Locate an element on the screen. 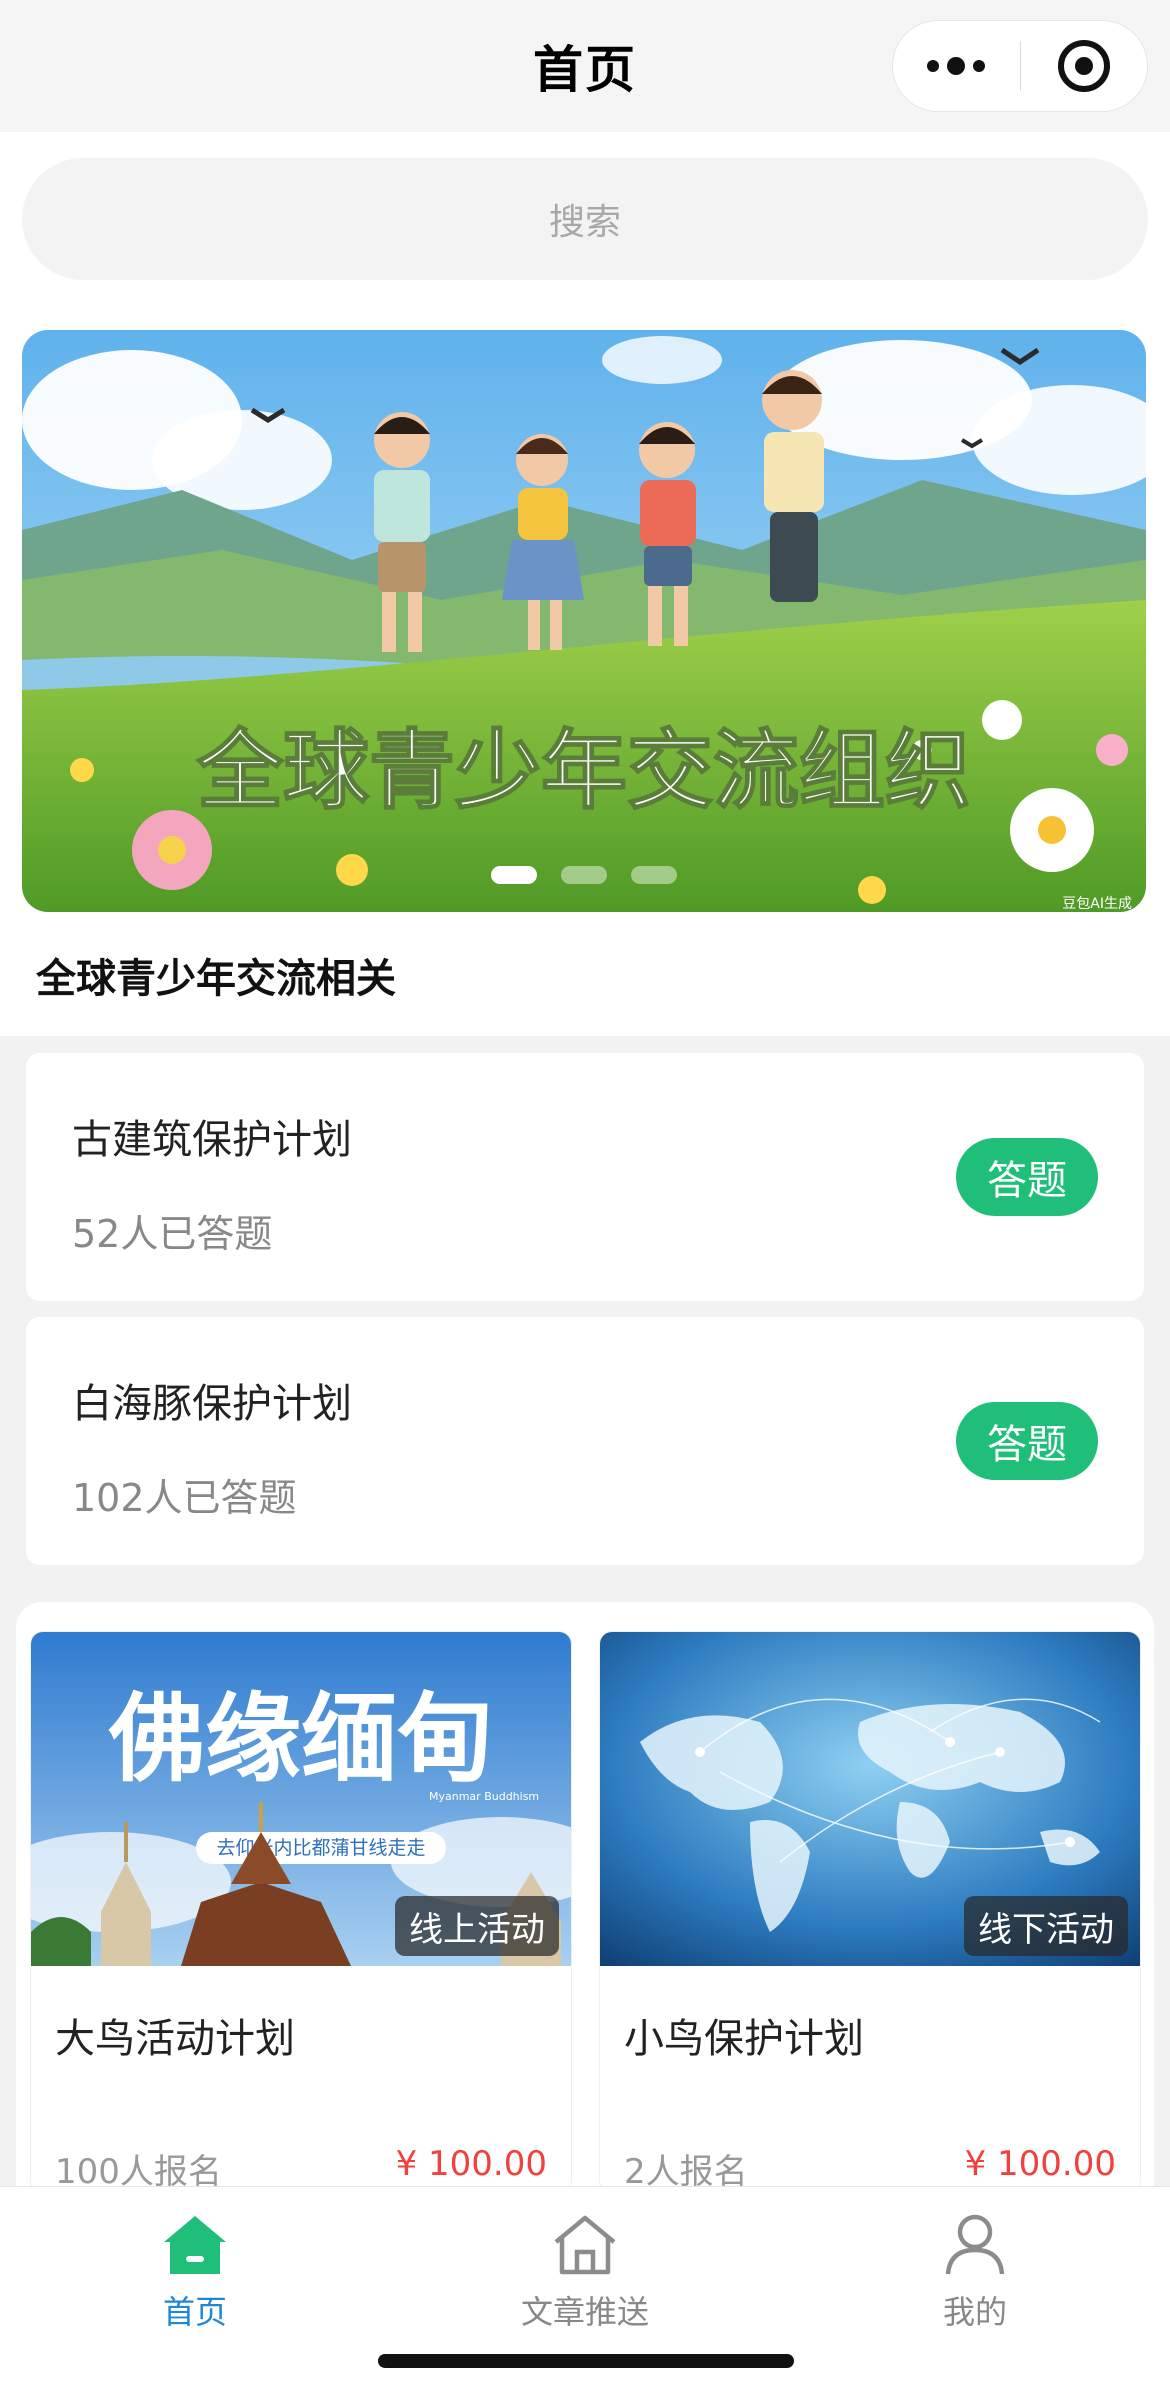 Image resolution: width=1170 pixels, height=2391 pixels. page-title: 首页 is located at coordinates (585, 70).